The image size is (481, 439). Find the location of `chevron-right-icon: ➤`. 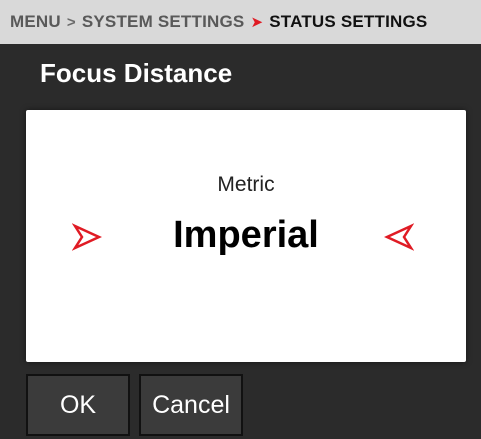

chevron-right-icon: ➤ is located at coordinates (257, 22).